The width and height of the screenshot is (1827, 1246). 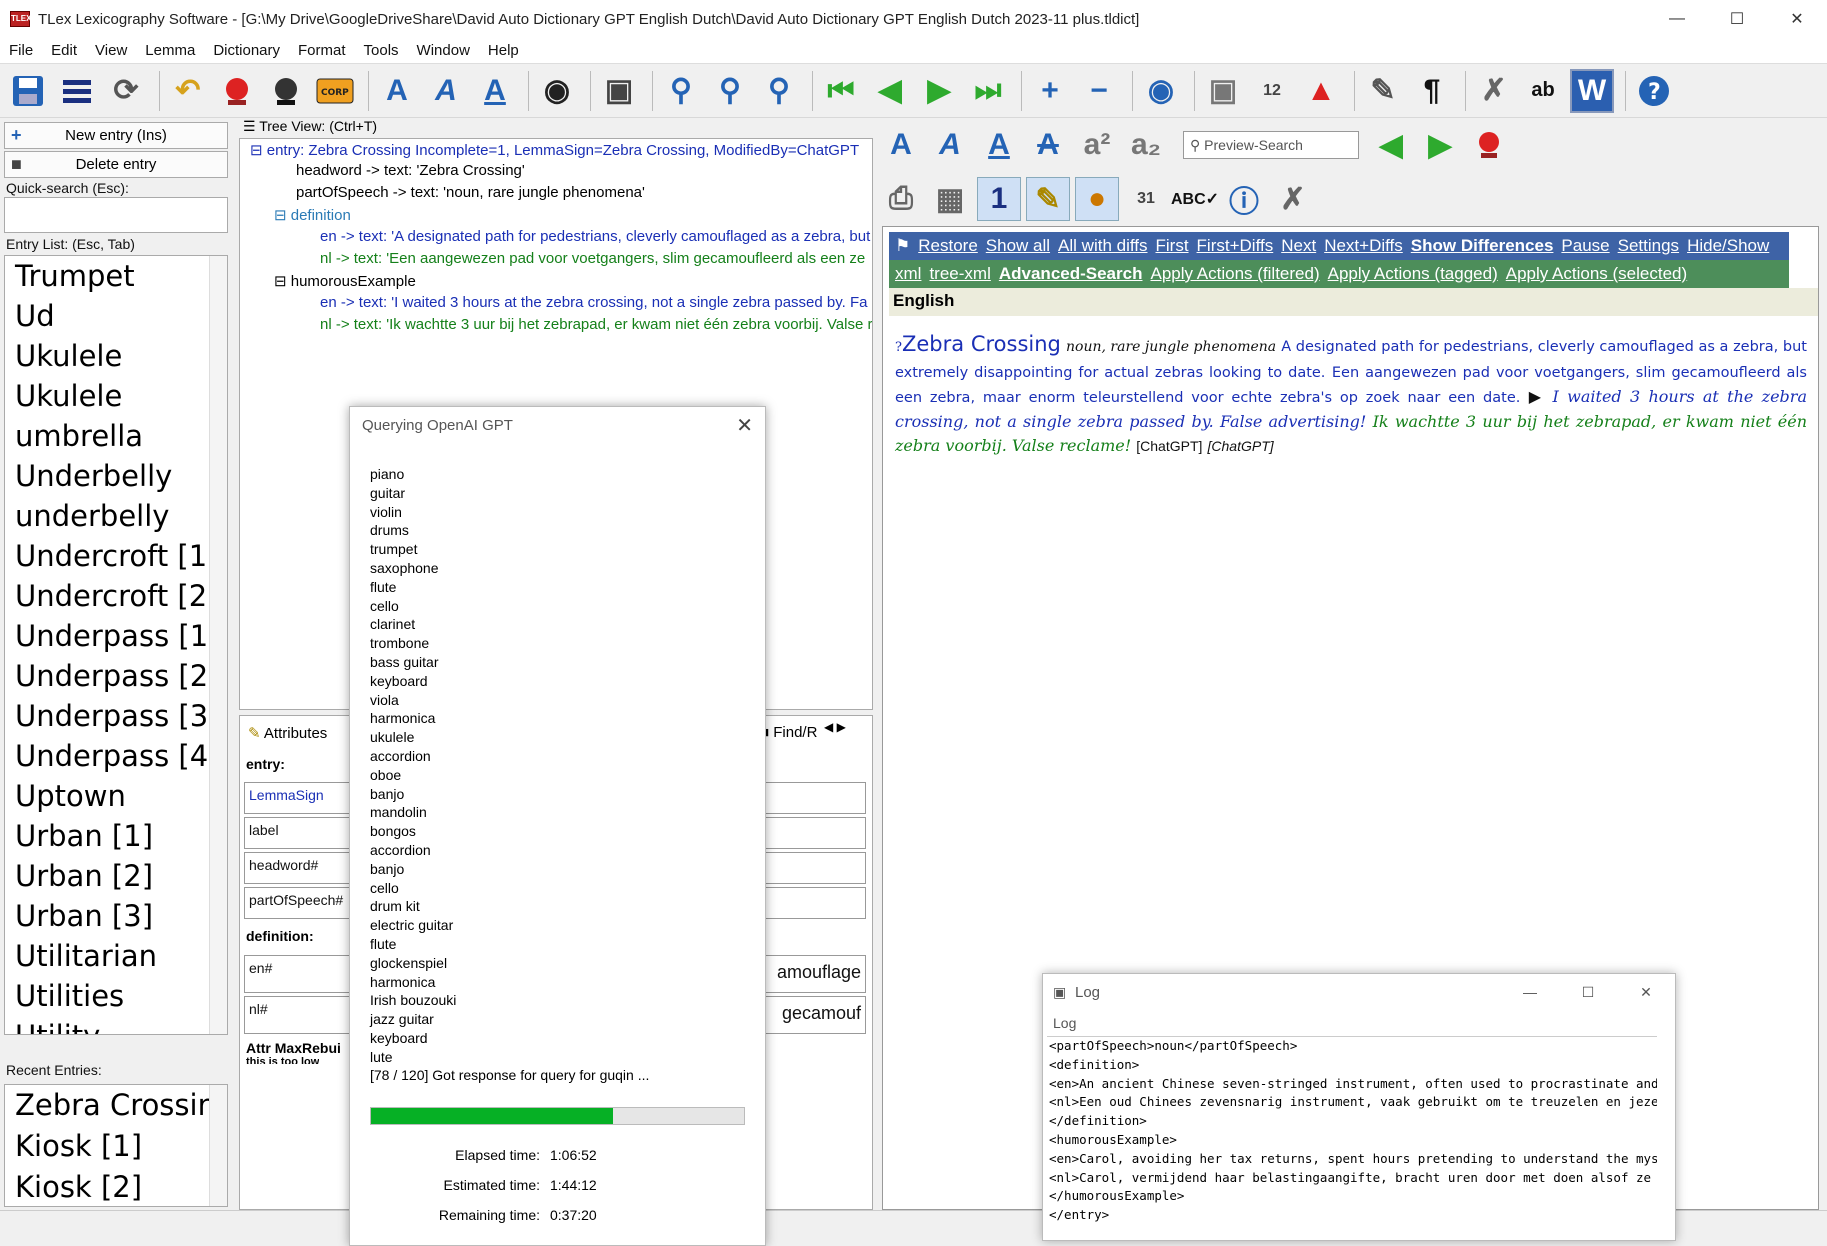 I want to click on help-icon: ?, so click(x=1654, y=91).